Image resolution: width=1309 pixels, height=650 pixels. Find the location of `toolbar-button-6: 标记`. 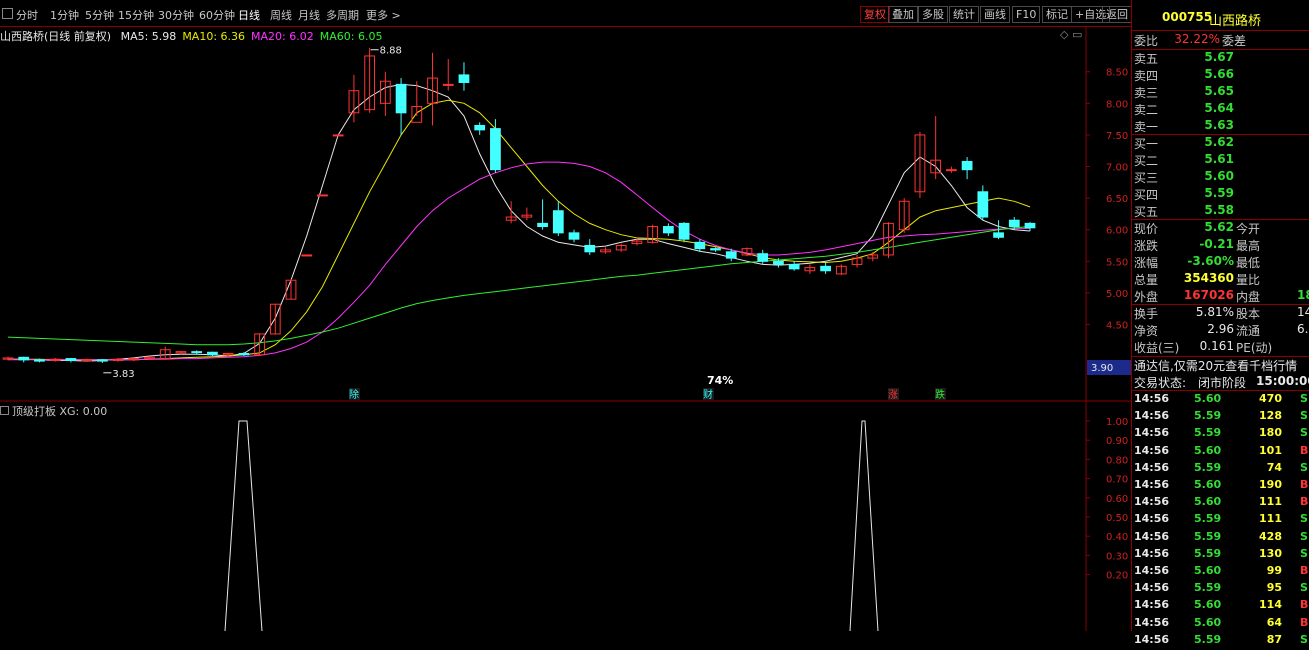

toolbar-button-6: 标记 is located at coordinates (1057, 14).